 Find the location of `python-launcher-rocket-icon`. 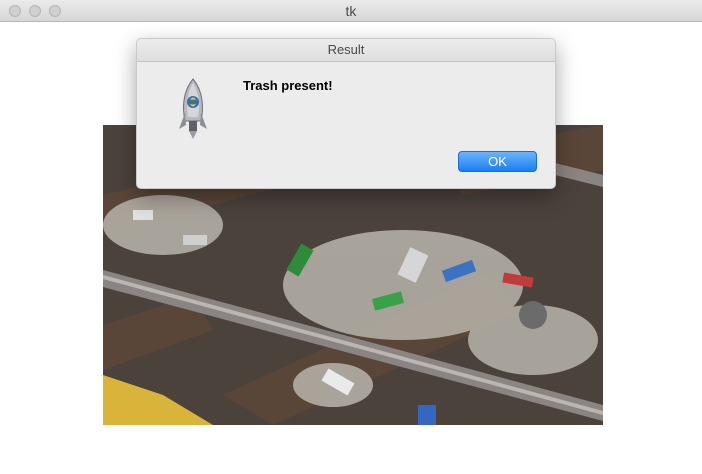

python-launcher-rocket-icon is located at coordinates (193, 109).